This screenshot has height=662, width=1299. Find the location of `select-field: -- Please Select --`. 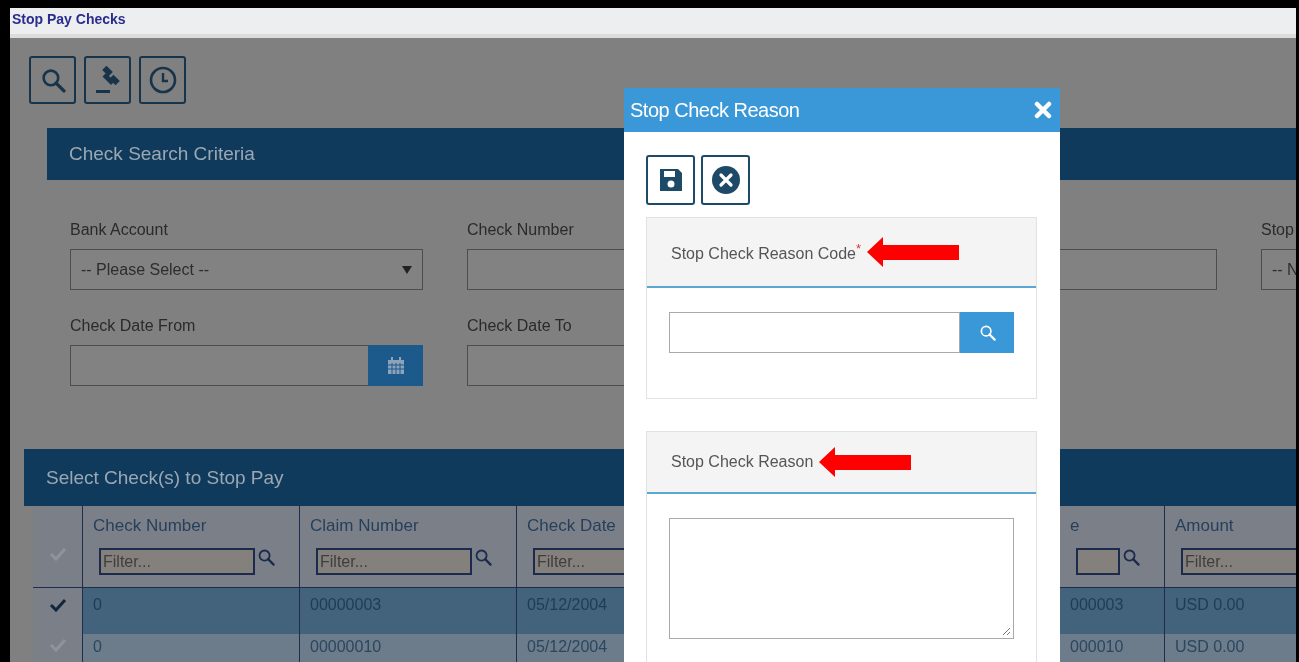

select-field: -- Please Select -- is located at coordinates (246, 269).